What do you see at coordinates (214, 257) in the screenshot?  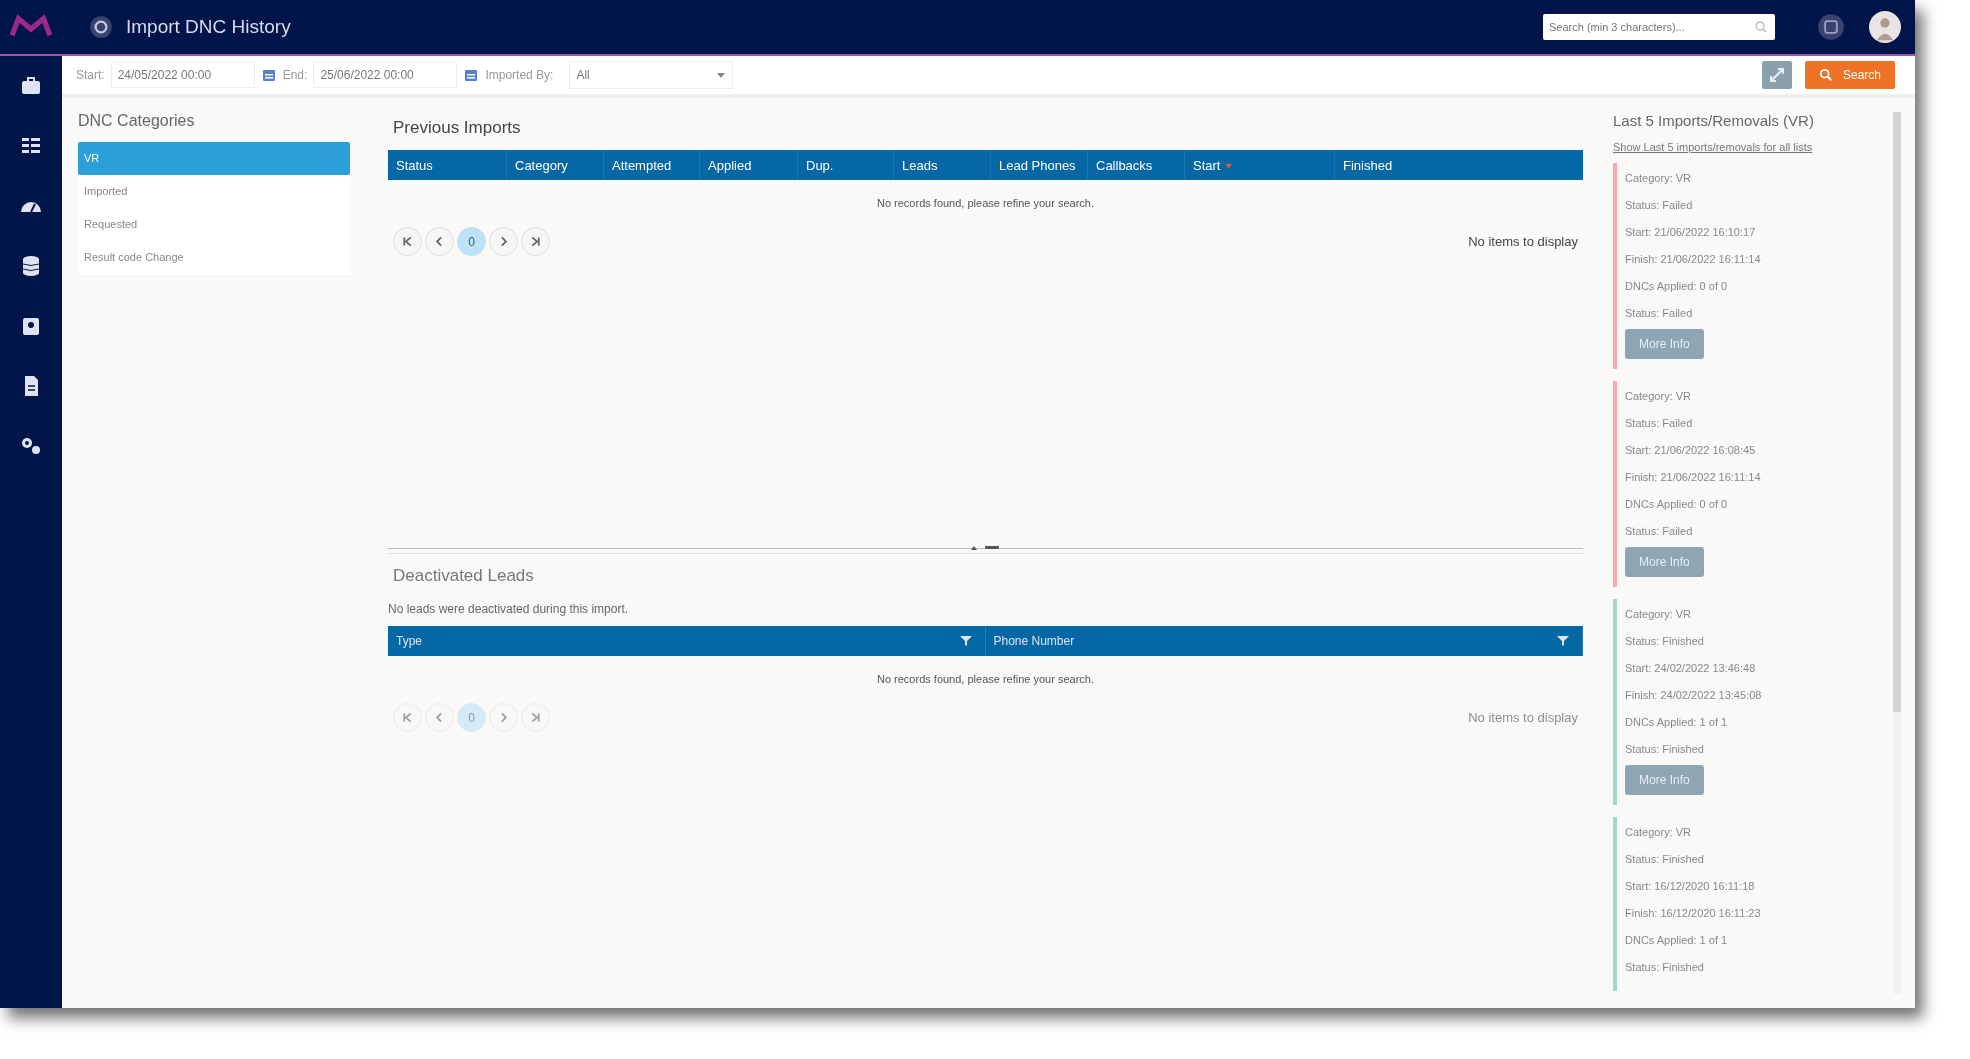 I see `category-item: Result code Change` at bounding box center [214, 257].